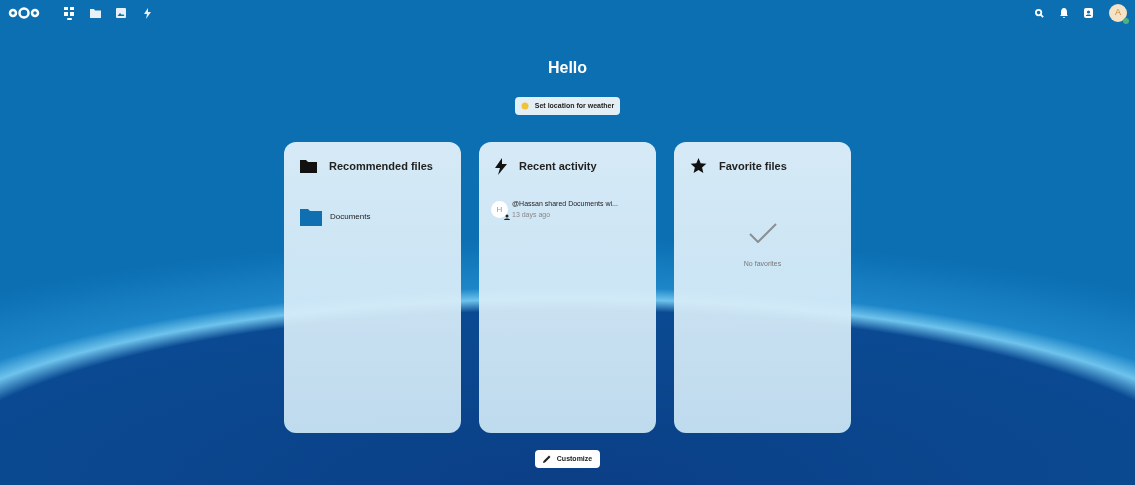  What do you see at coordinates (372, 217) in the screenshot?
I see `file-item: Documents` at bounding box center [372, 217].